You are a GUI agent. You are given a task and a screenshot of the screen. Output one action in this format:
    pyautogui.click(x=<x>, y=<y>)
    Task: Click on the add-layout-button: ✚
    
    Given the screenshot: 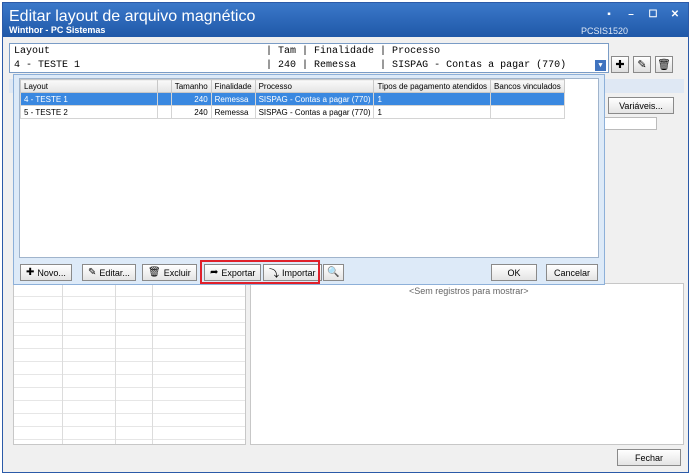 What is the action you would take?
    pyautogui.click(x=620, y=64)
    